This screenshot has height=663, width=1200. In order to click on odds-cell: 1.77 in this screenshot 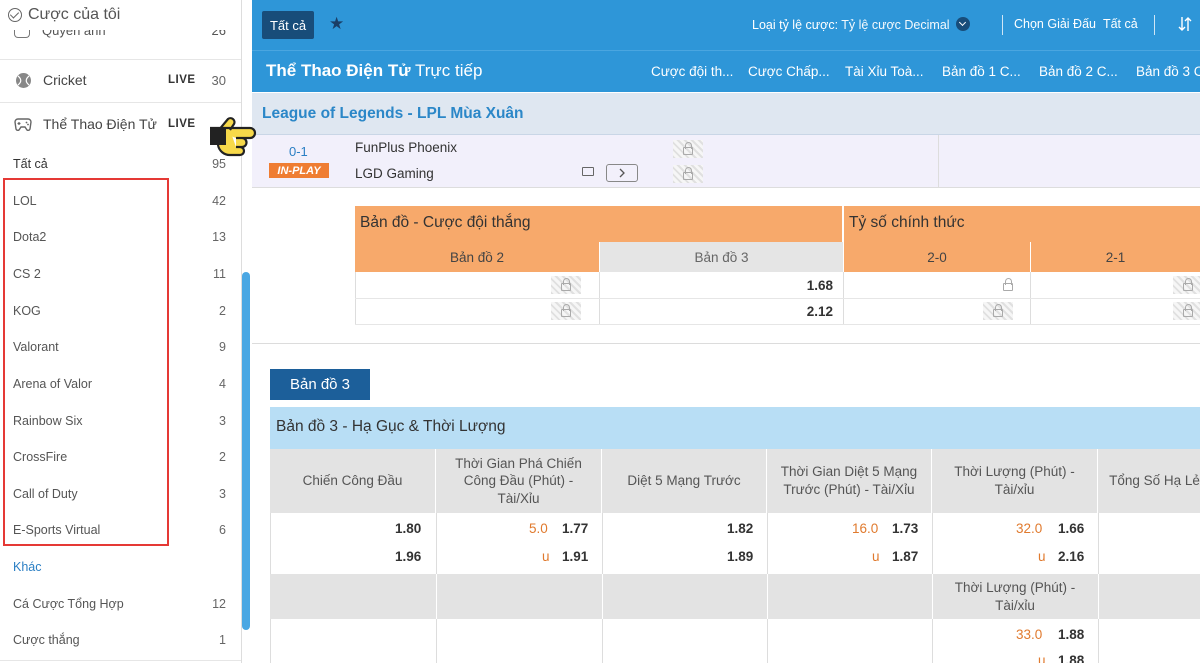, I will do `click(575, 528)`.